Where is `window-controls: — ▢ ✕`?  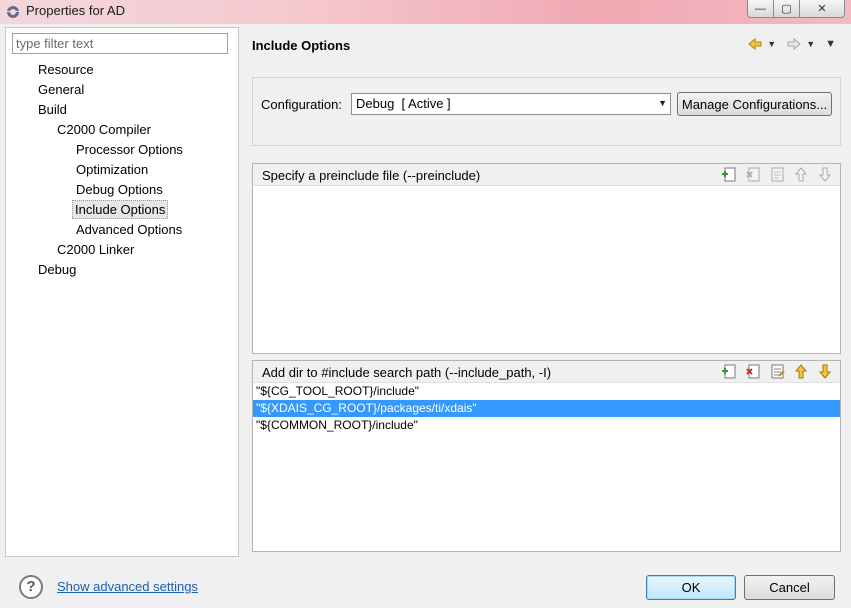
window-controls: — ▢ ✕ is located at coordinates (796, 9).